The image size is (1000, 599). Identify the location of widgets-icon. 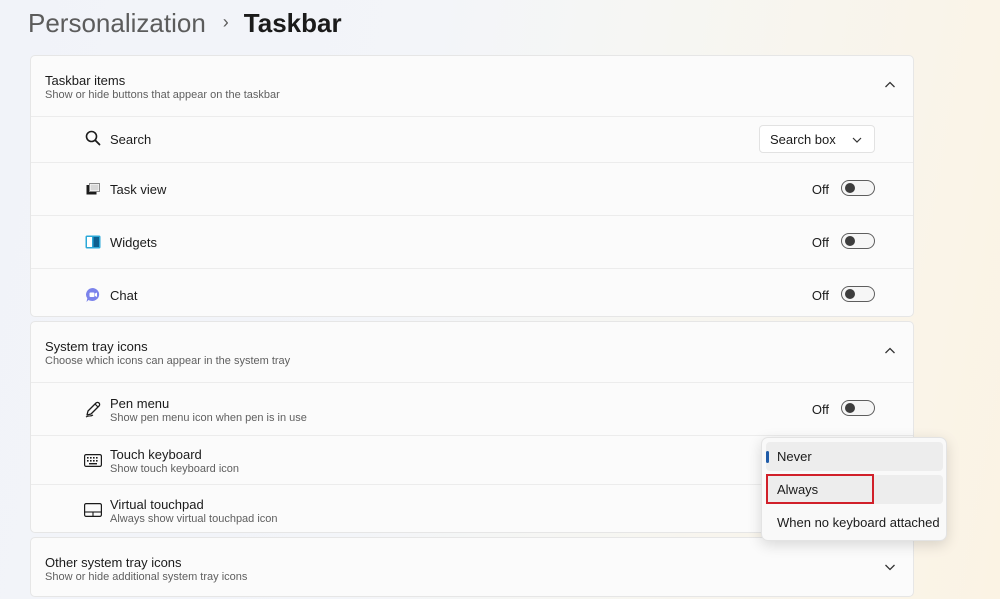
(93, 242).